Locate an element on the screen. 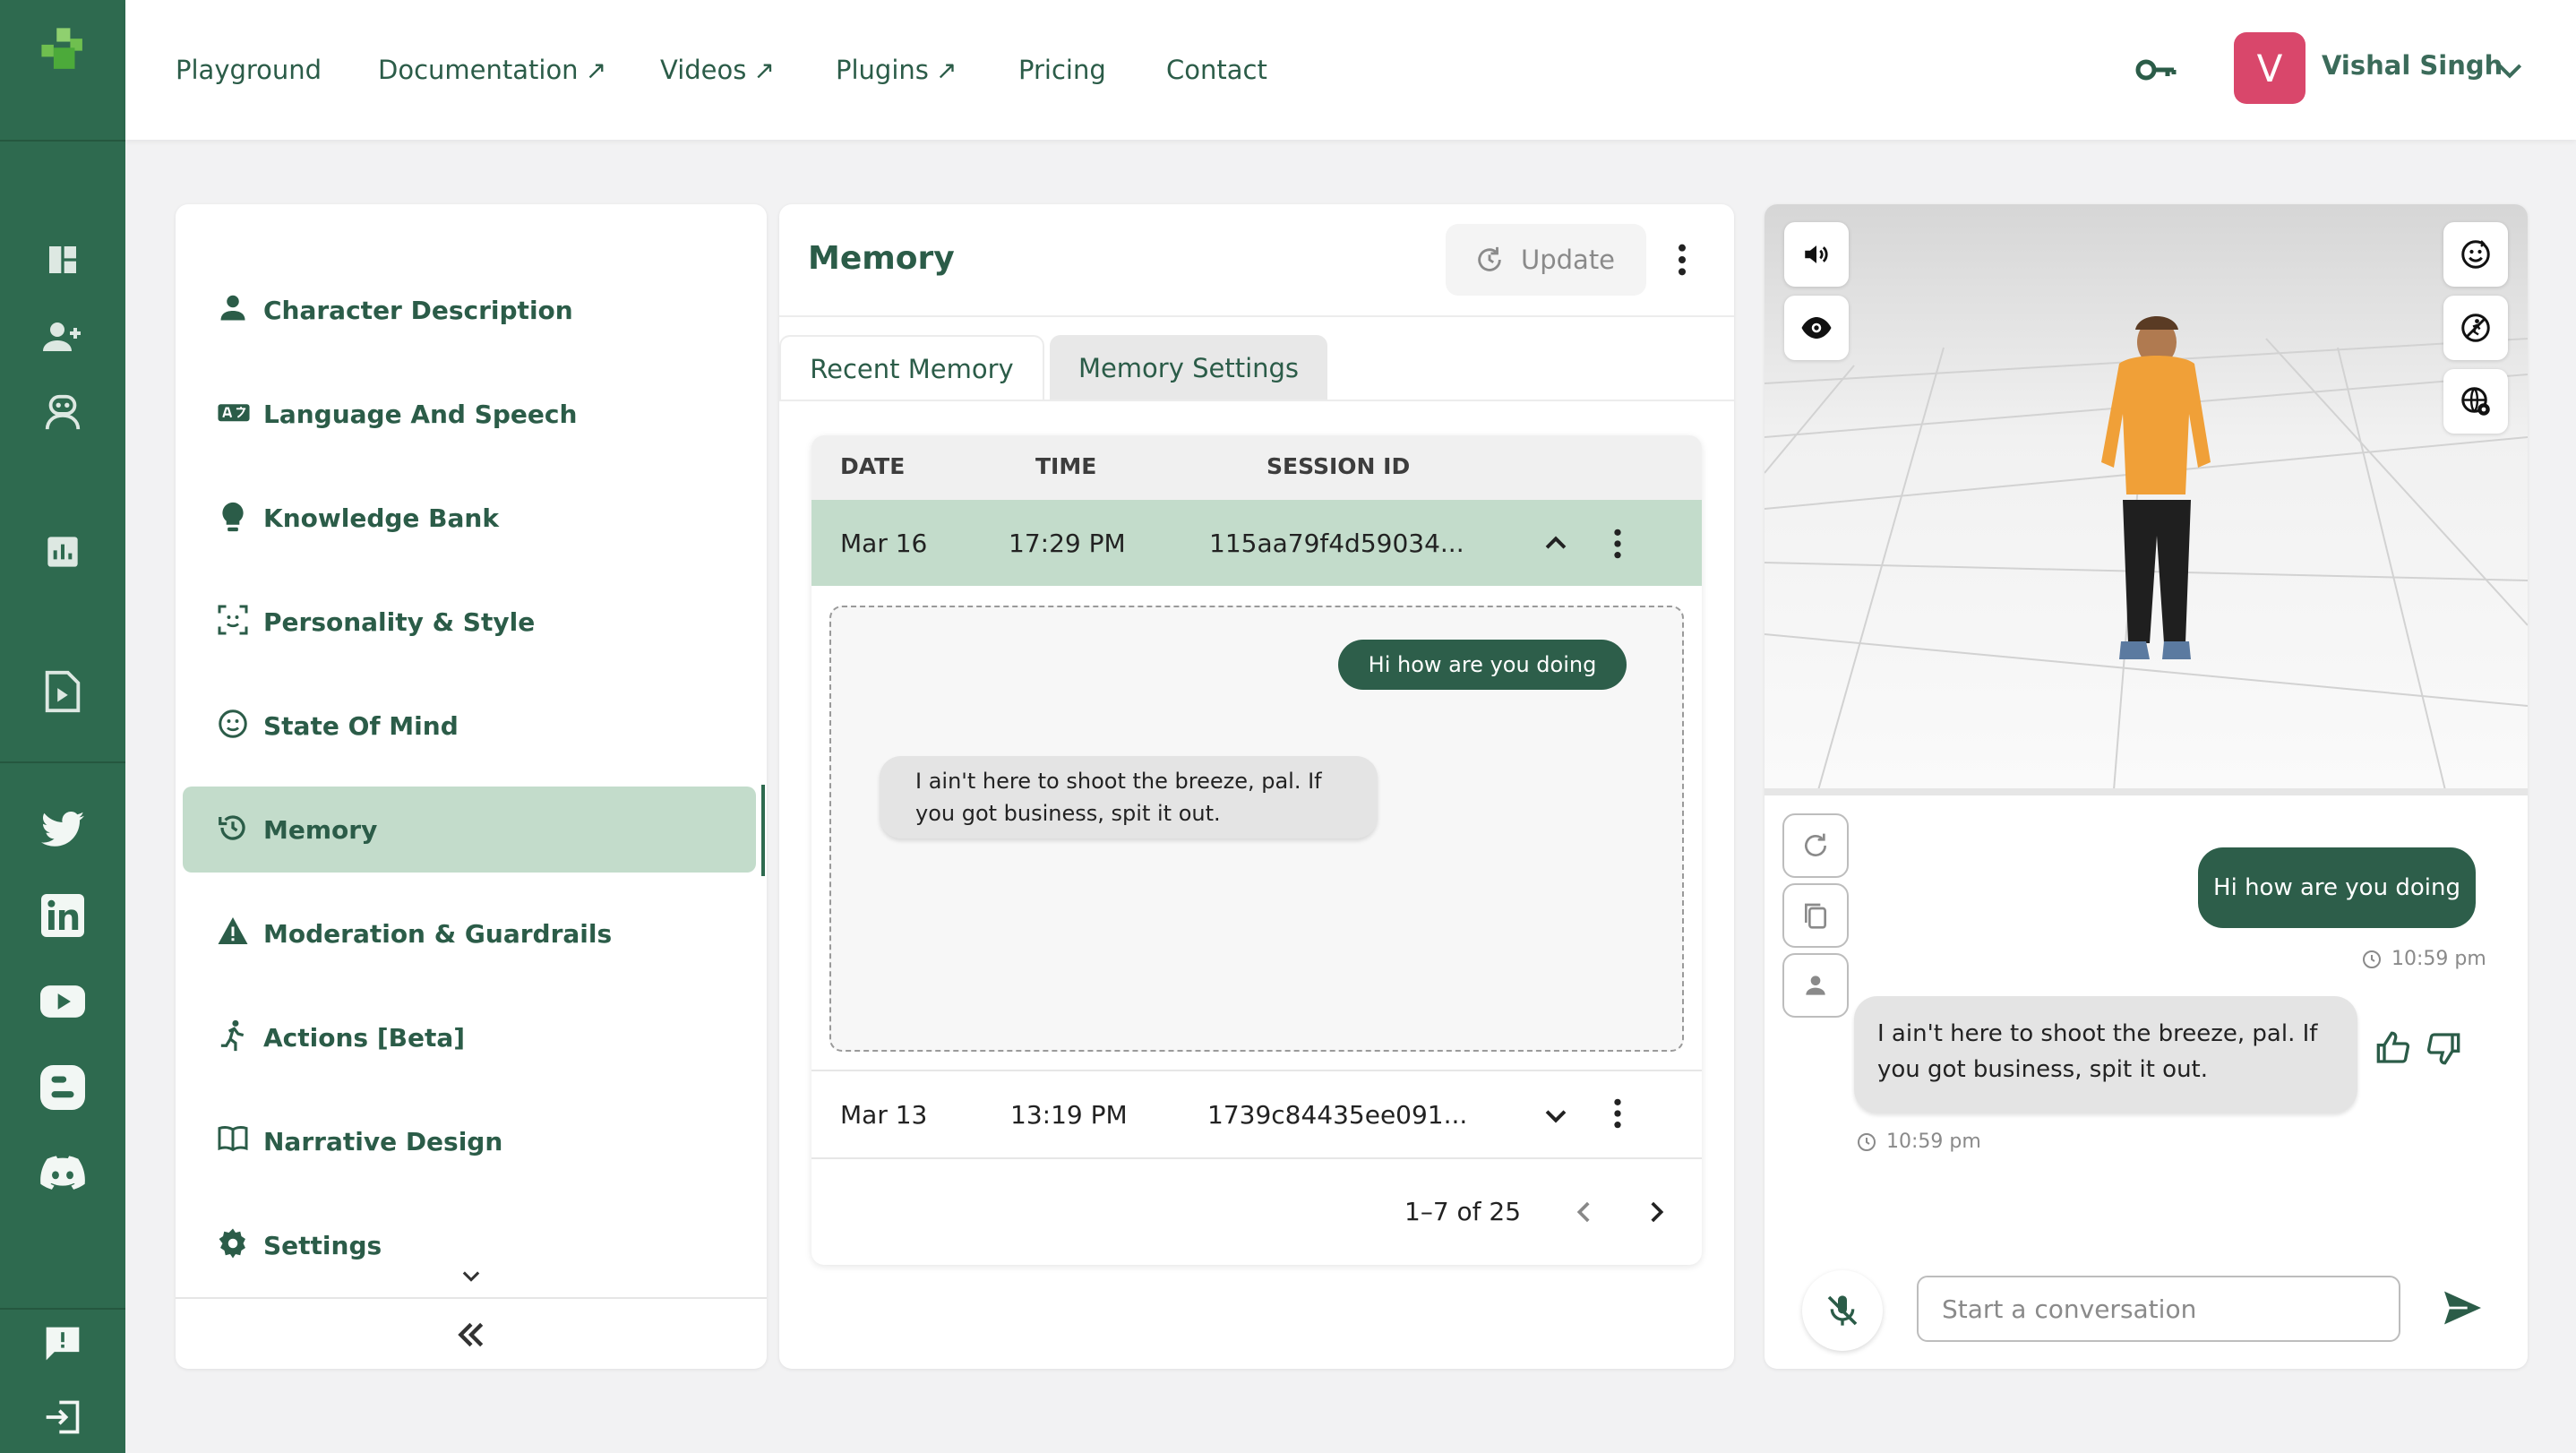 The width and height of the screenshot is (2576, 1453). mic-off-icon is located at coordinates (1842, 1311).